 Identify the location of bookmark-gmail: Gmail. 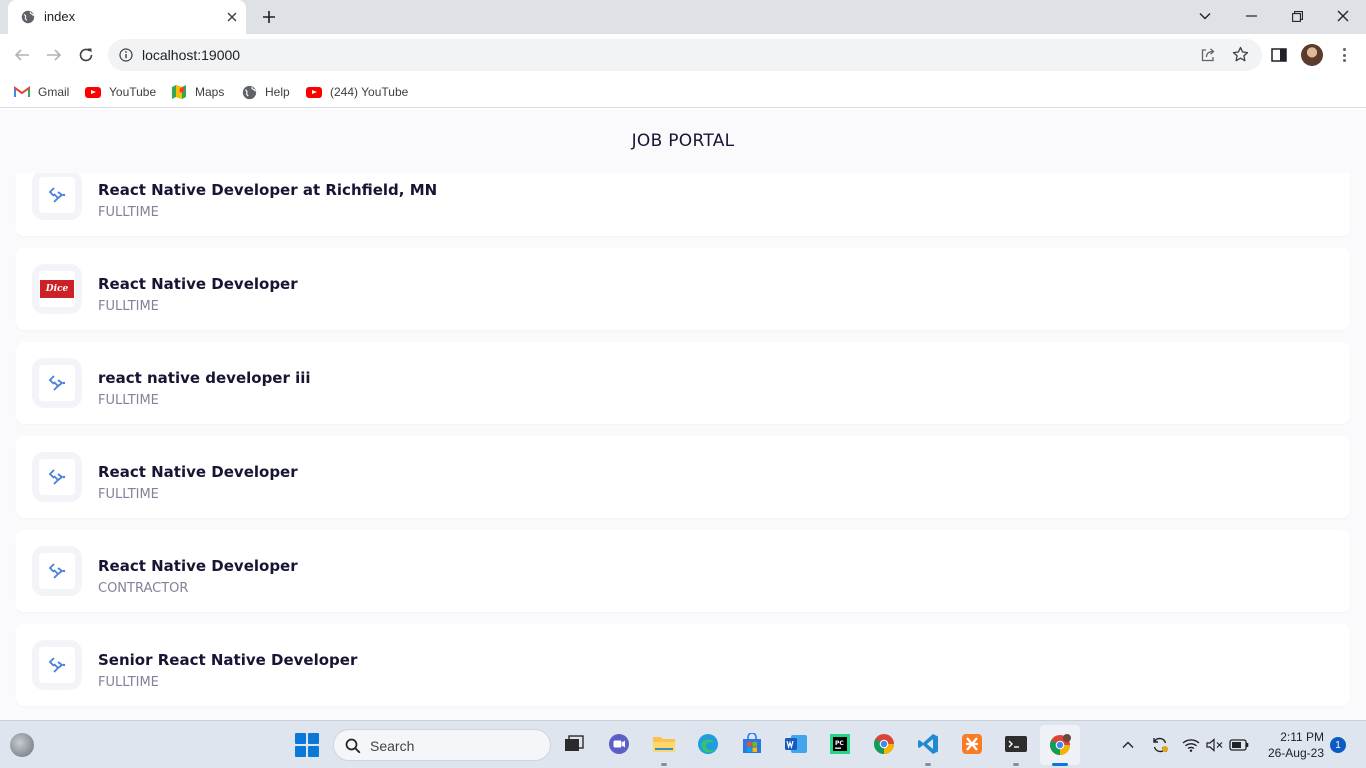
(41, 92).